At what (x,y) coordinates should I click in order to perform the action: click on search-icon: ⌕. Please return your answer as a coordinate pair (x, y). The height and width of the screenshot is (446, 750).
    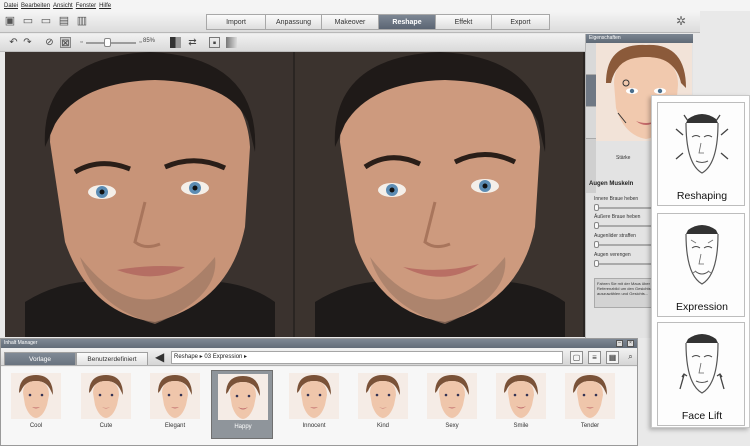
    Looking at the image, I should click on (630, 357).